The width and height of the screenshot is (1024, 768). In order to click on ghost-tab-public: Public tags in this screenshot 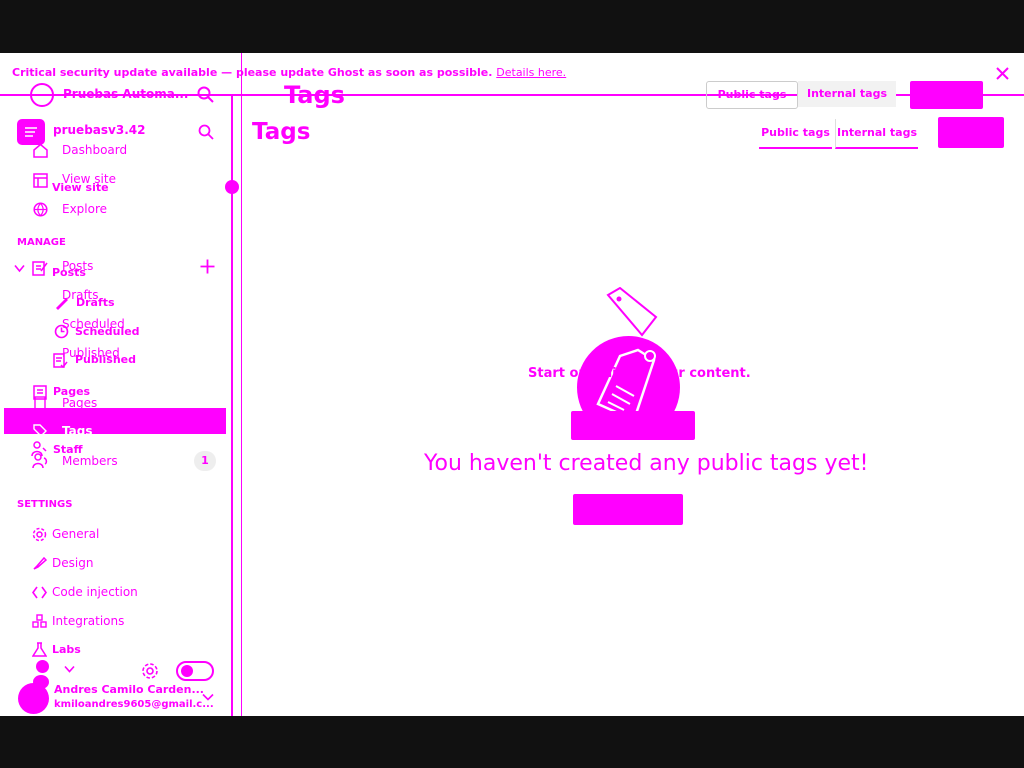, I will do `click(752, 95)`.